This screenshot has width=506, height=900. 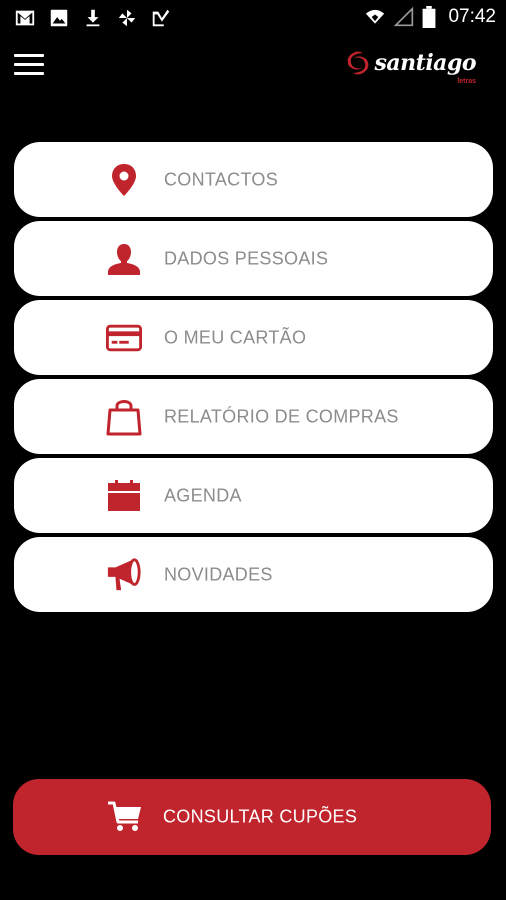 What do you see at coordinates (127, 18) in the screenshot?
I see `pinwheel-icon` at bounding box center [127, 18].